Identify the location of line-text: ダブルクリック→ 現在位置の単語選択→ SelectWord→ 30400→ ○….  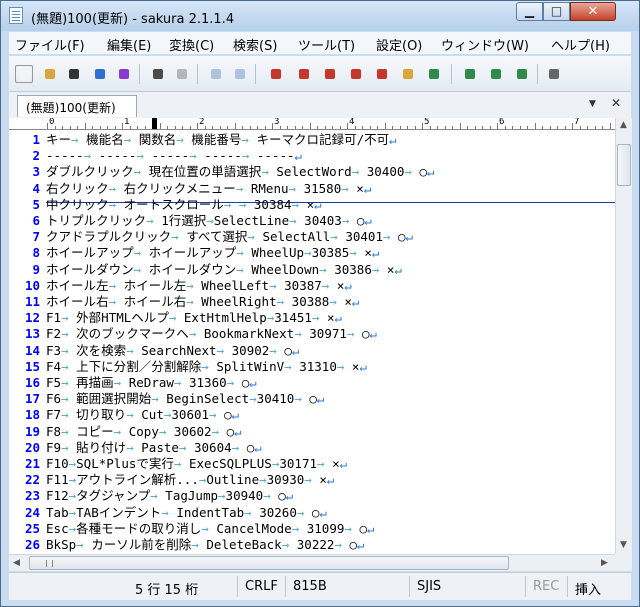
(240, 172).